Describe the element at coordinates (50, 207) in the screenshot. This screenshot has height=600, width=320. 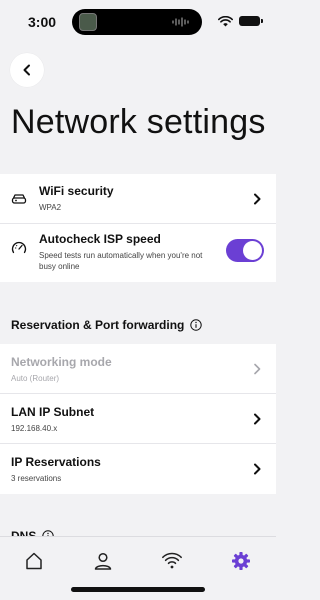
I see `wifi-security-value: WPA2` at that location.